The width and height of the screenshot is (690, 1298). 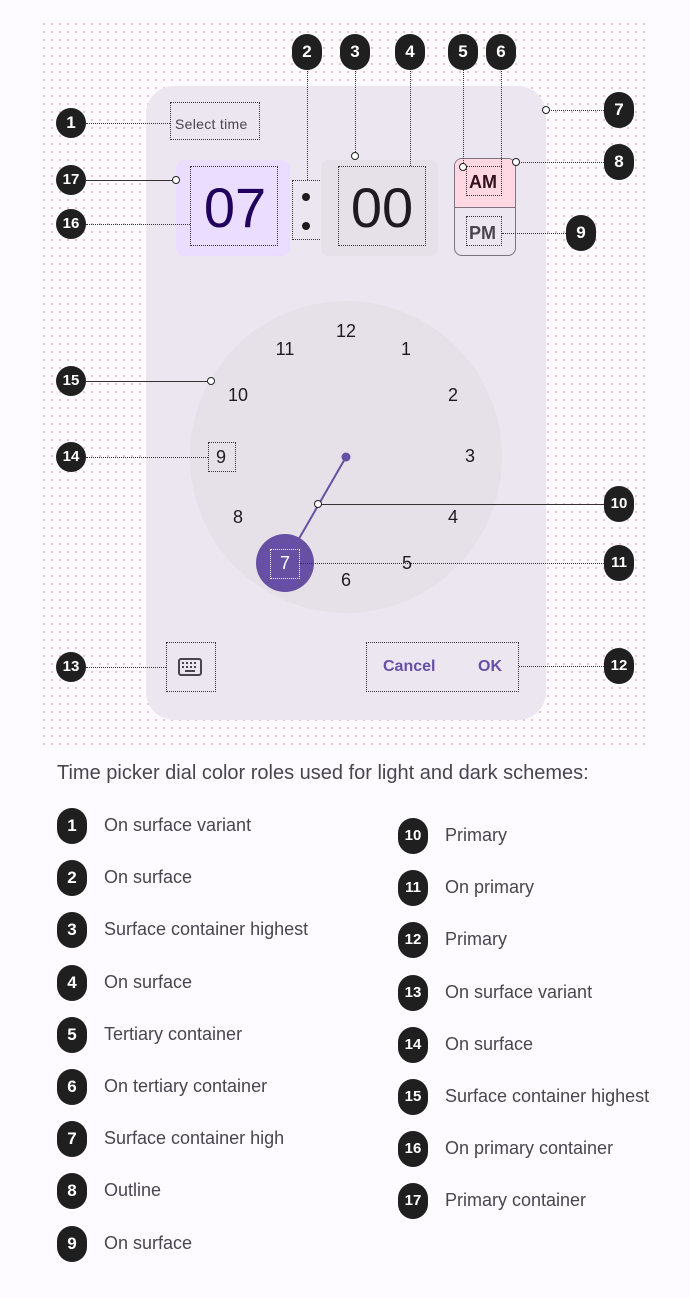 What do you see at coordinates (72, 930) in the screenshot?
I see `legend-number-badge: 3` at bounding box center [72, 930].